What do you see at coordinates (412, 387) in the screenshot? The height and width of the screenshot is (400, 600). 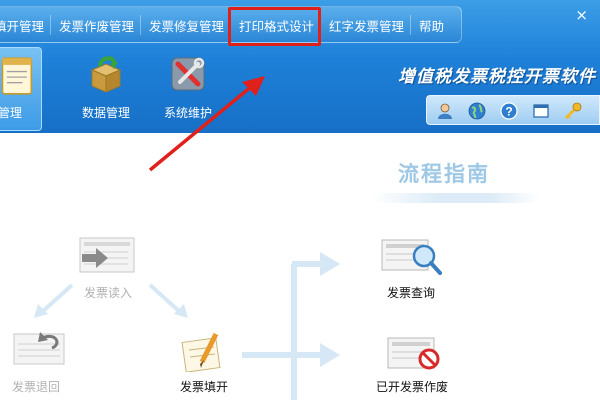 I see `step-label-void: 已开发票作废` at bounding box center [412, 387].